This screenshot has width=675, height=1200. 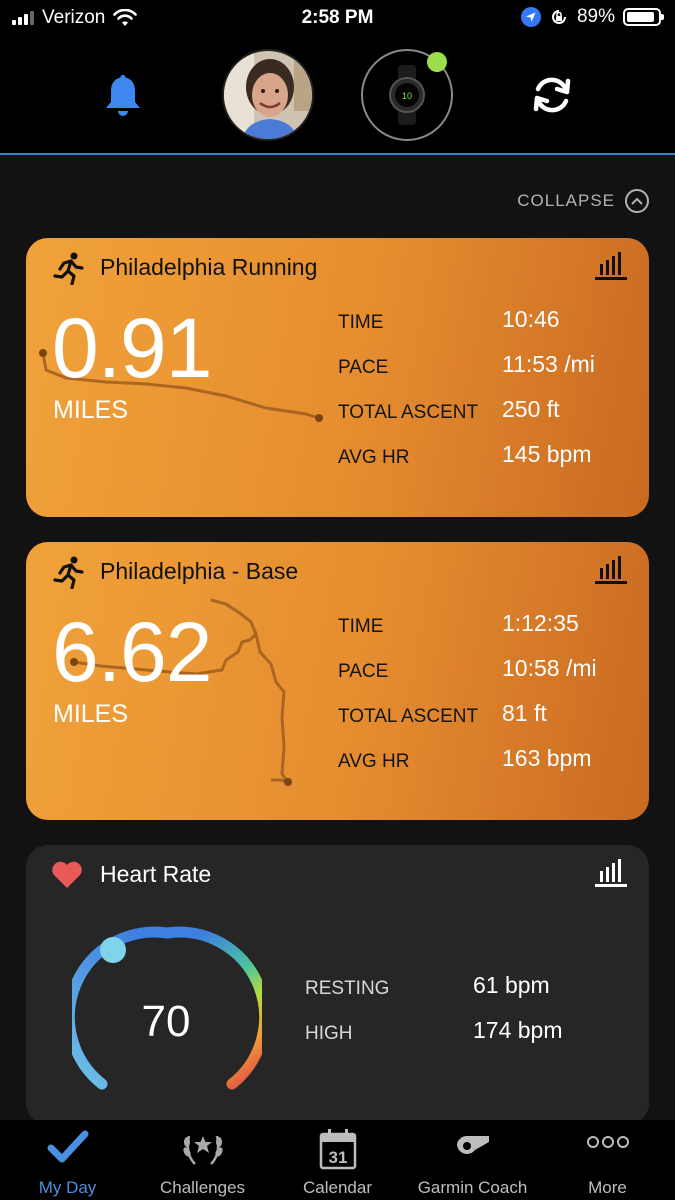 What do you see at coordinates (524, 713) in the screenshot?
I see `stat-value: 81 ft` at bounding box center [524, 713].